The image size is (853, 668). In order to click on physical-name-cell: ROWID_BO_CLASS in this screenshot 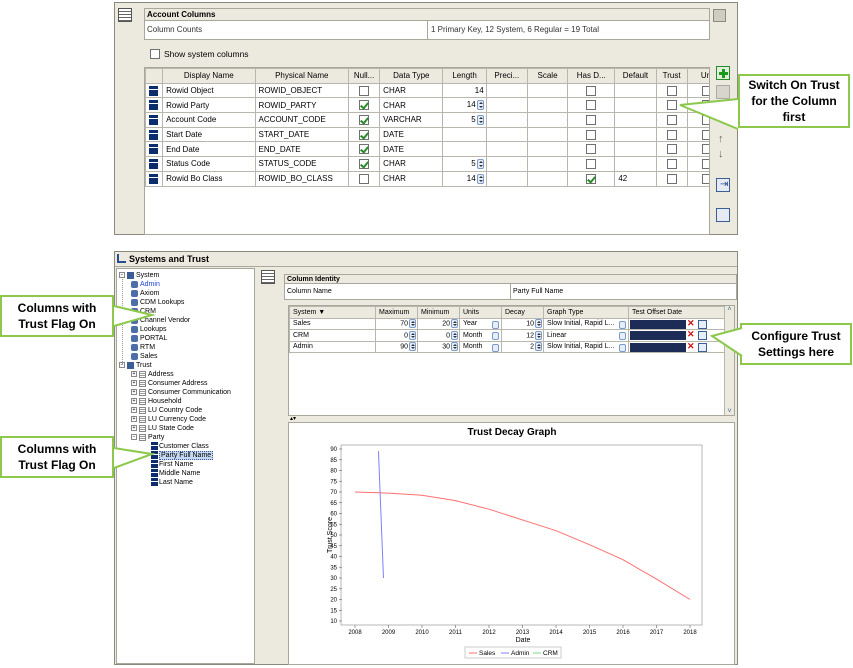, I will do `click(302, 178)`.